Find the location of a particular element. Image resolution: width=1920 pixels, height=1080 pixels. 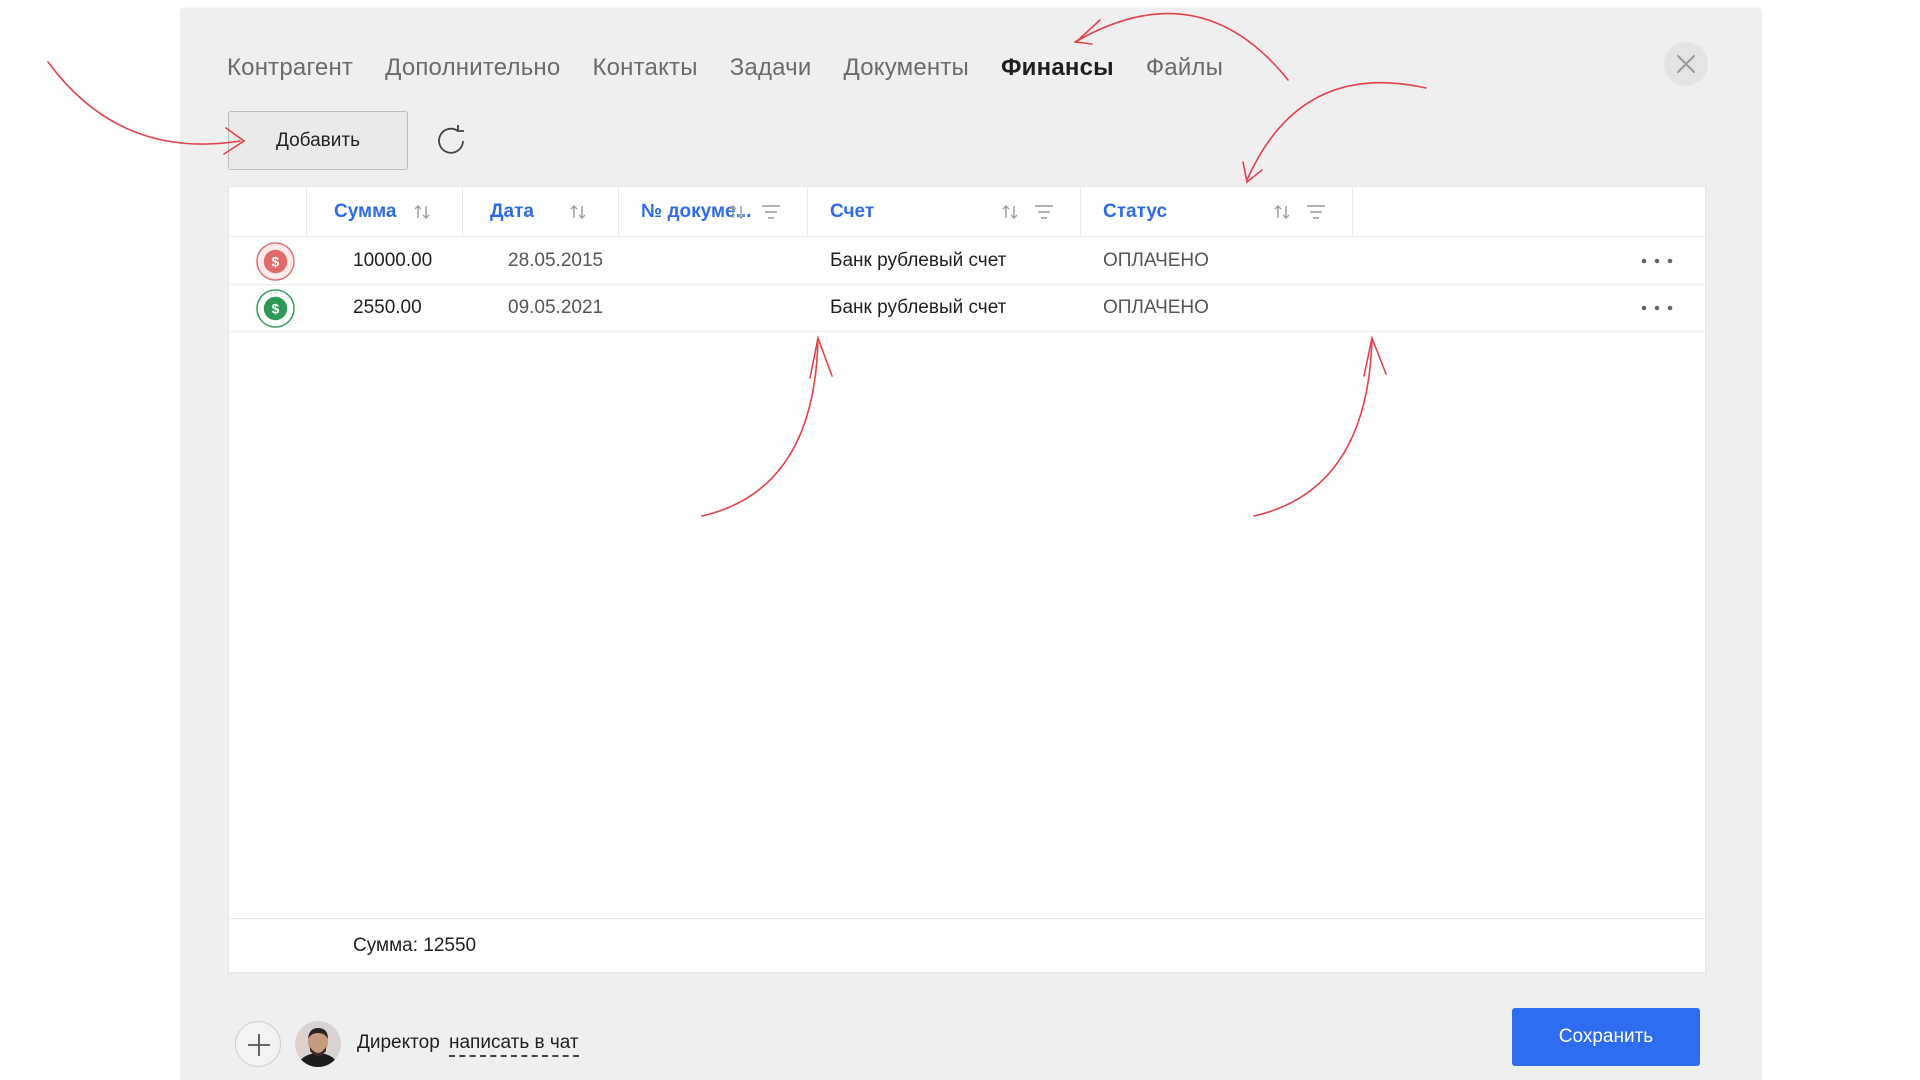

header-date: Дата is located at coordinates (541, 212).